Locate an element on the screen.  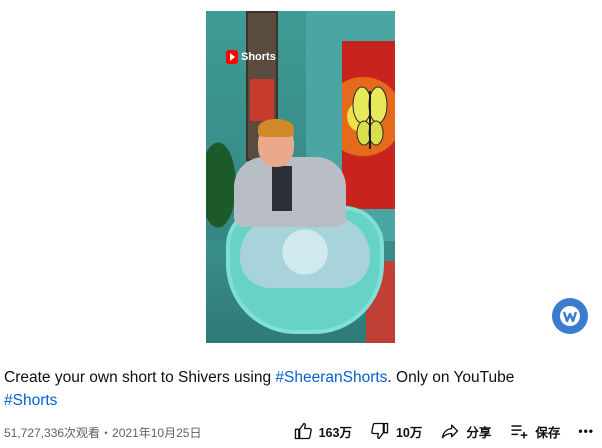
shorts-badge: Shorts is located at coordinates (251, 57).